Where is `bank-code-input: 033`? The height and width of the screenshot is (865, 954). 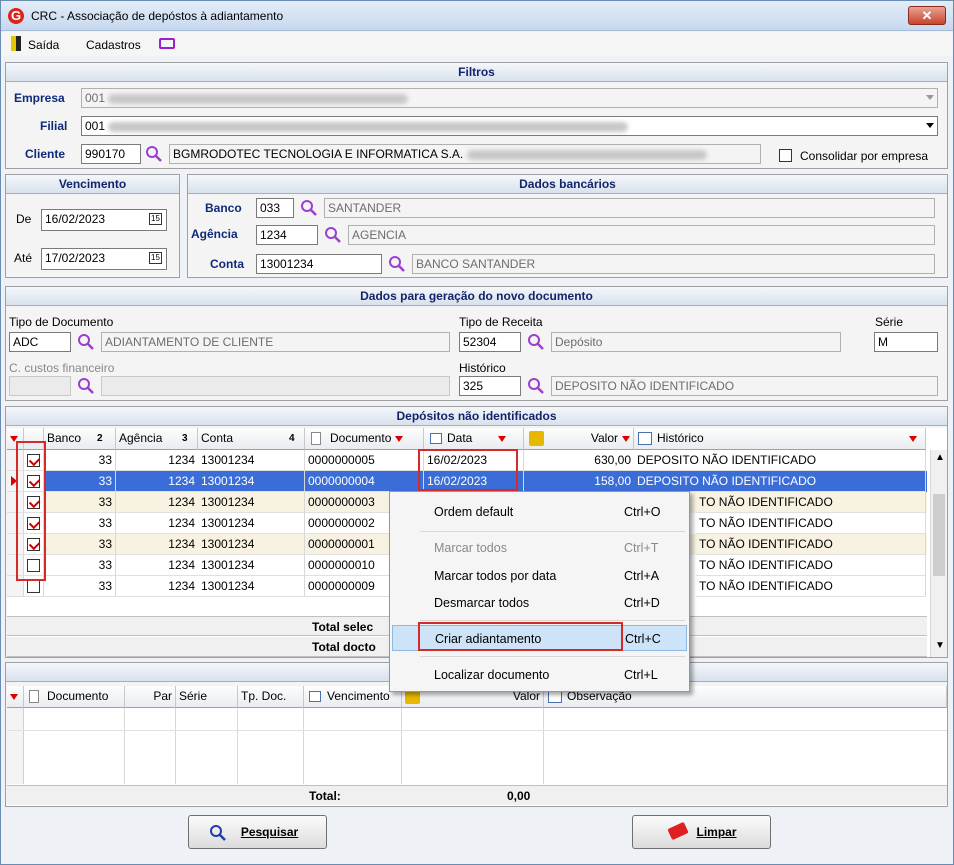
bank-code-input: 033 is located at coordinates (275, 208).